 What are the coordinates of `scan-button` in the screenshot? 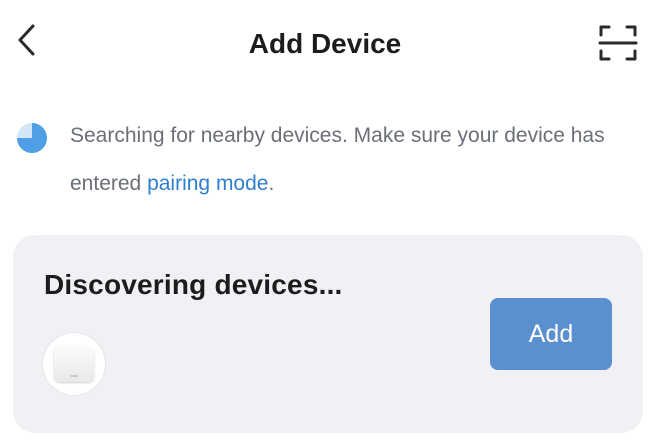 It's located at (618, 45).